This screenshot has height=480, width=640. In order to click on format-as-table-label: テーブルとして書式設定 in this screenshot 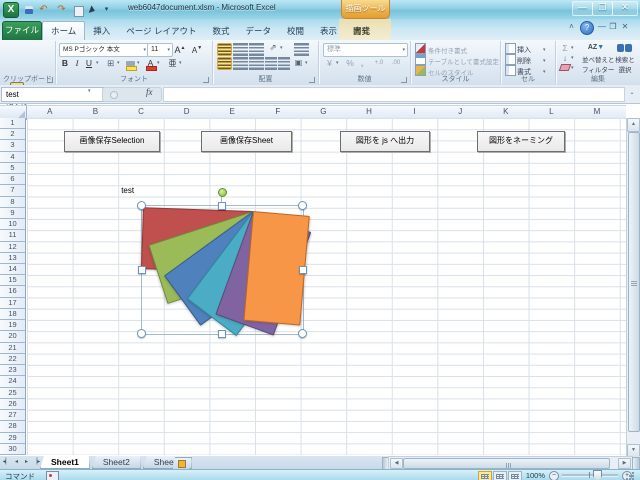, I will do `click(463, 61)`.